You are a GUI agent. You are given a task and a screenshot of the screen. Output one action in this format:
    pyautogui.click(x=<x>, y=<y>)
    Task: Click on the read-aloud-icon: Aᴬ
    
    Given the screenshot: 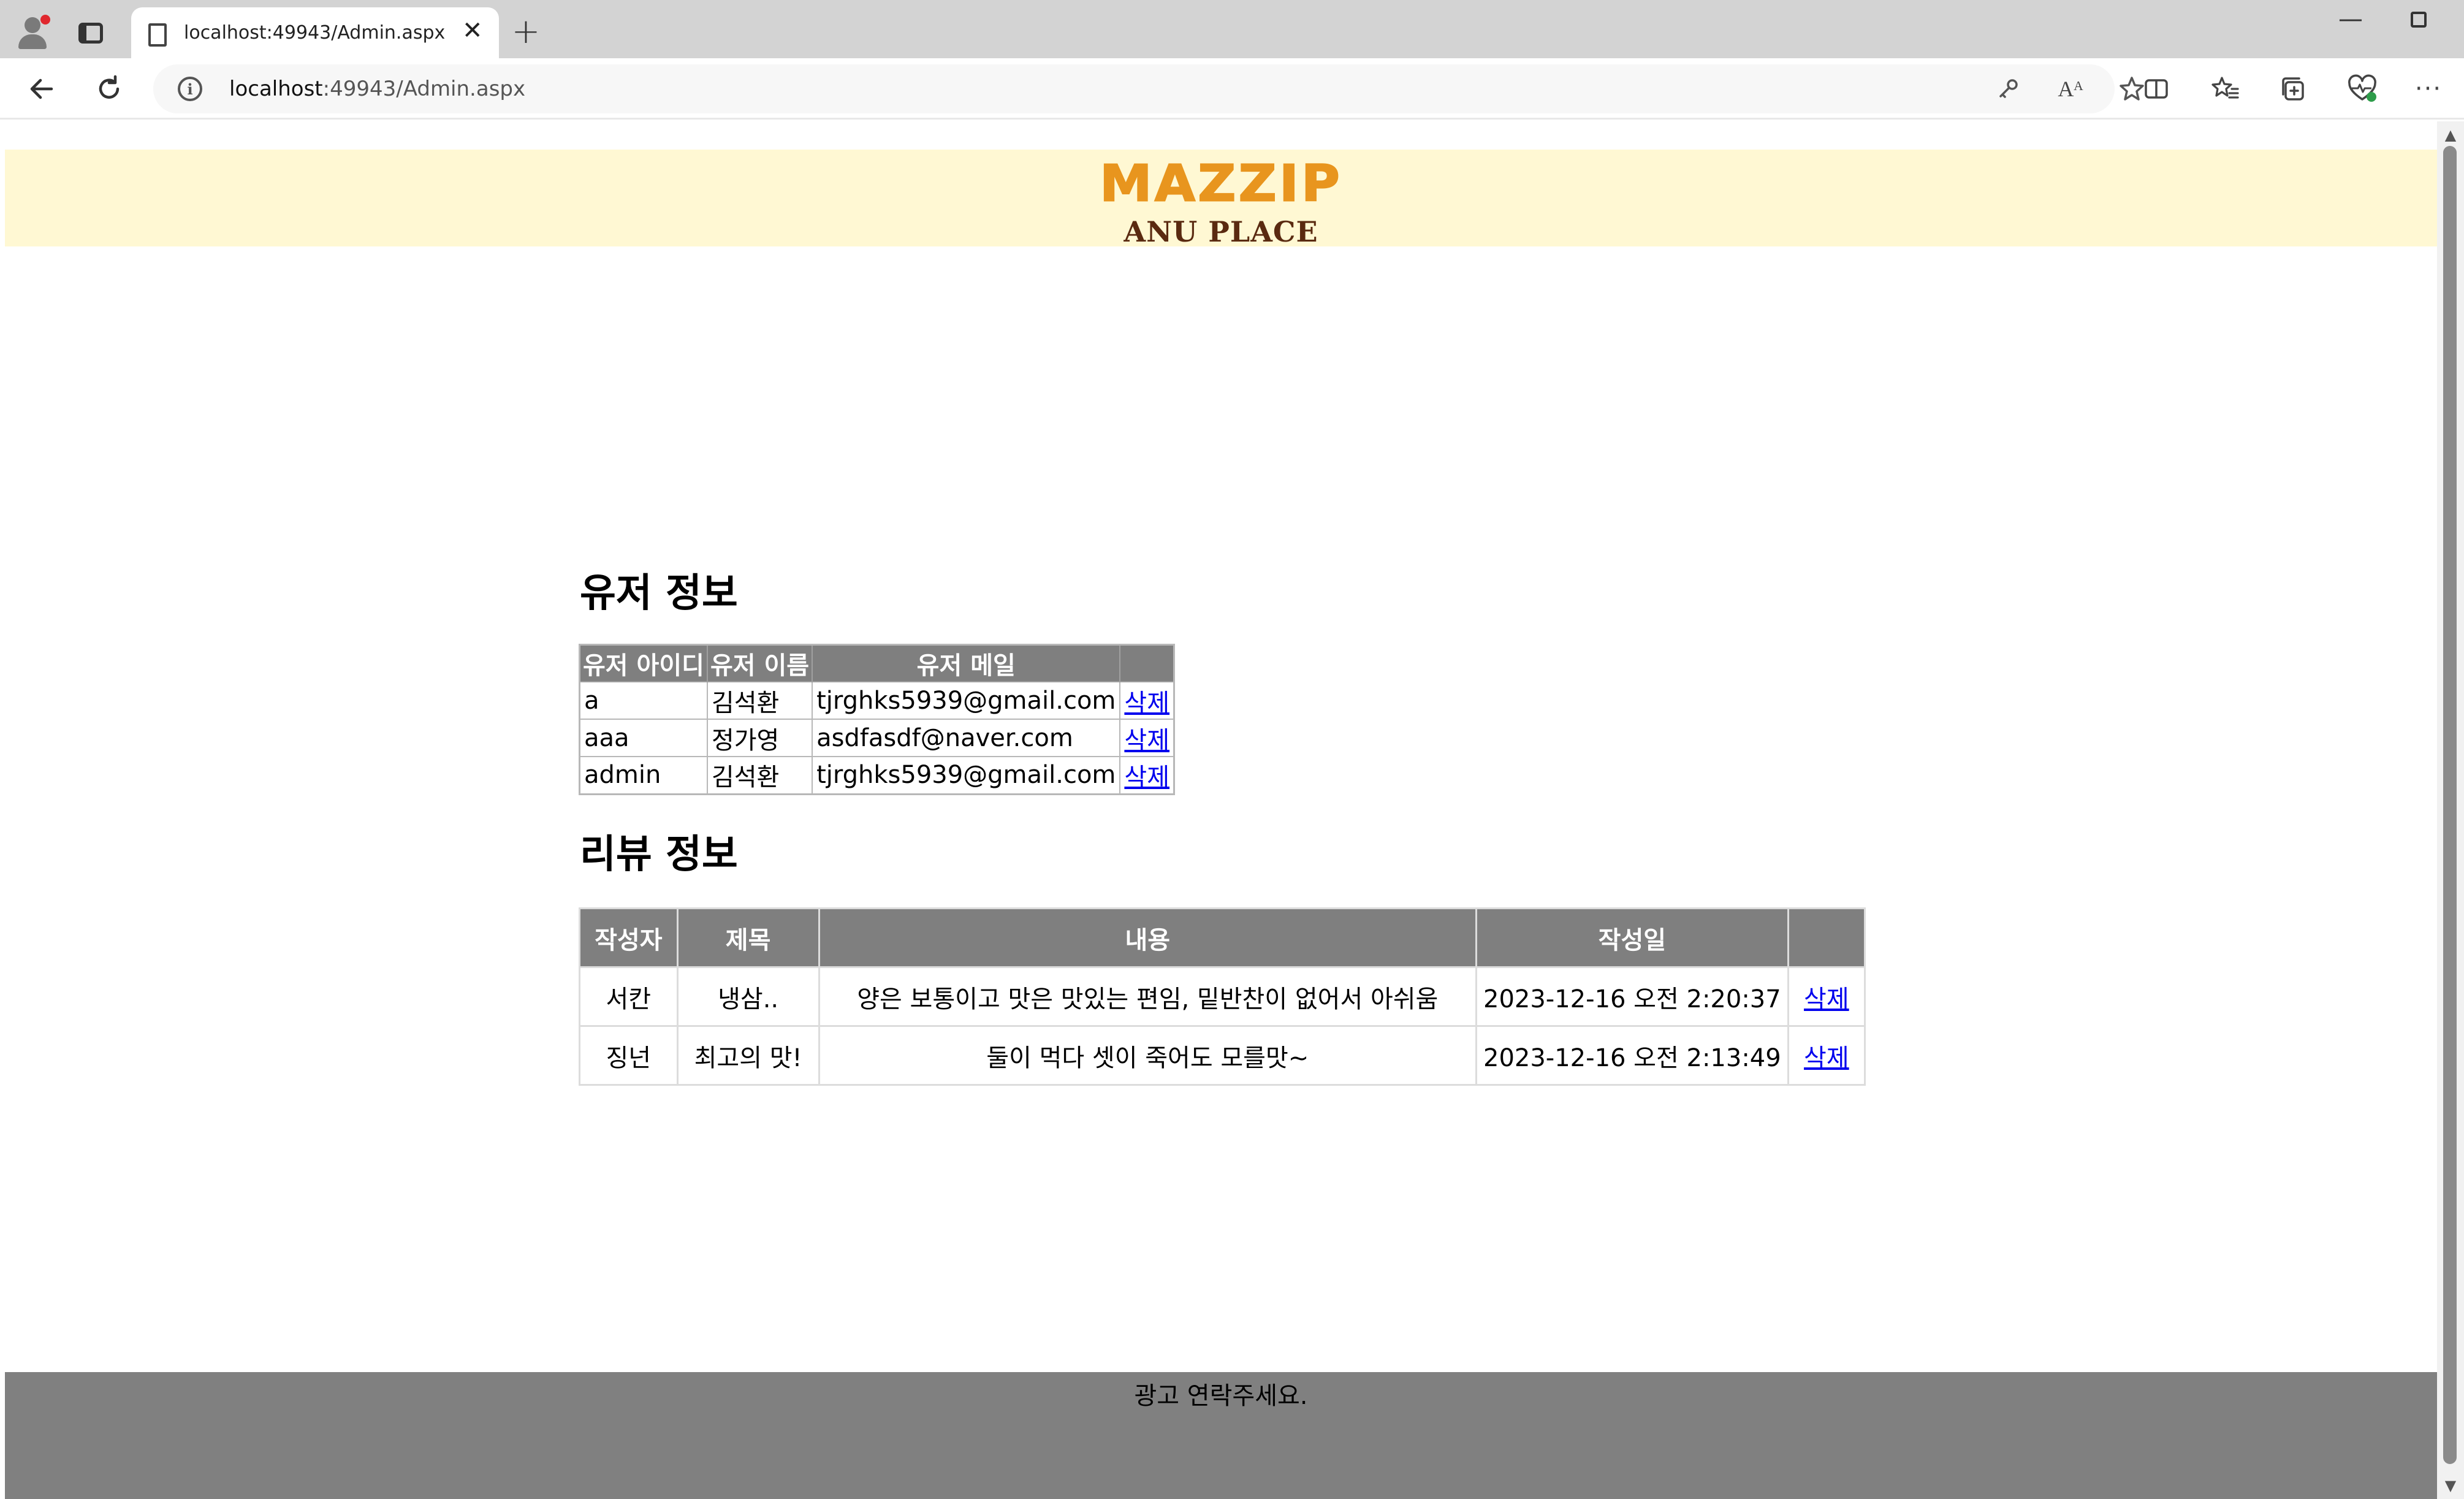 What is the action you would take?
    pyautogui.click(x=2070, y=89)
    